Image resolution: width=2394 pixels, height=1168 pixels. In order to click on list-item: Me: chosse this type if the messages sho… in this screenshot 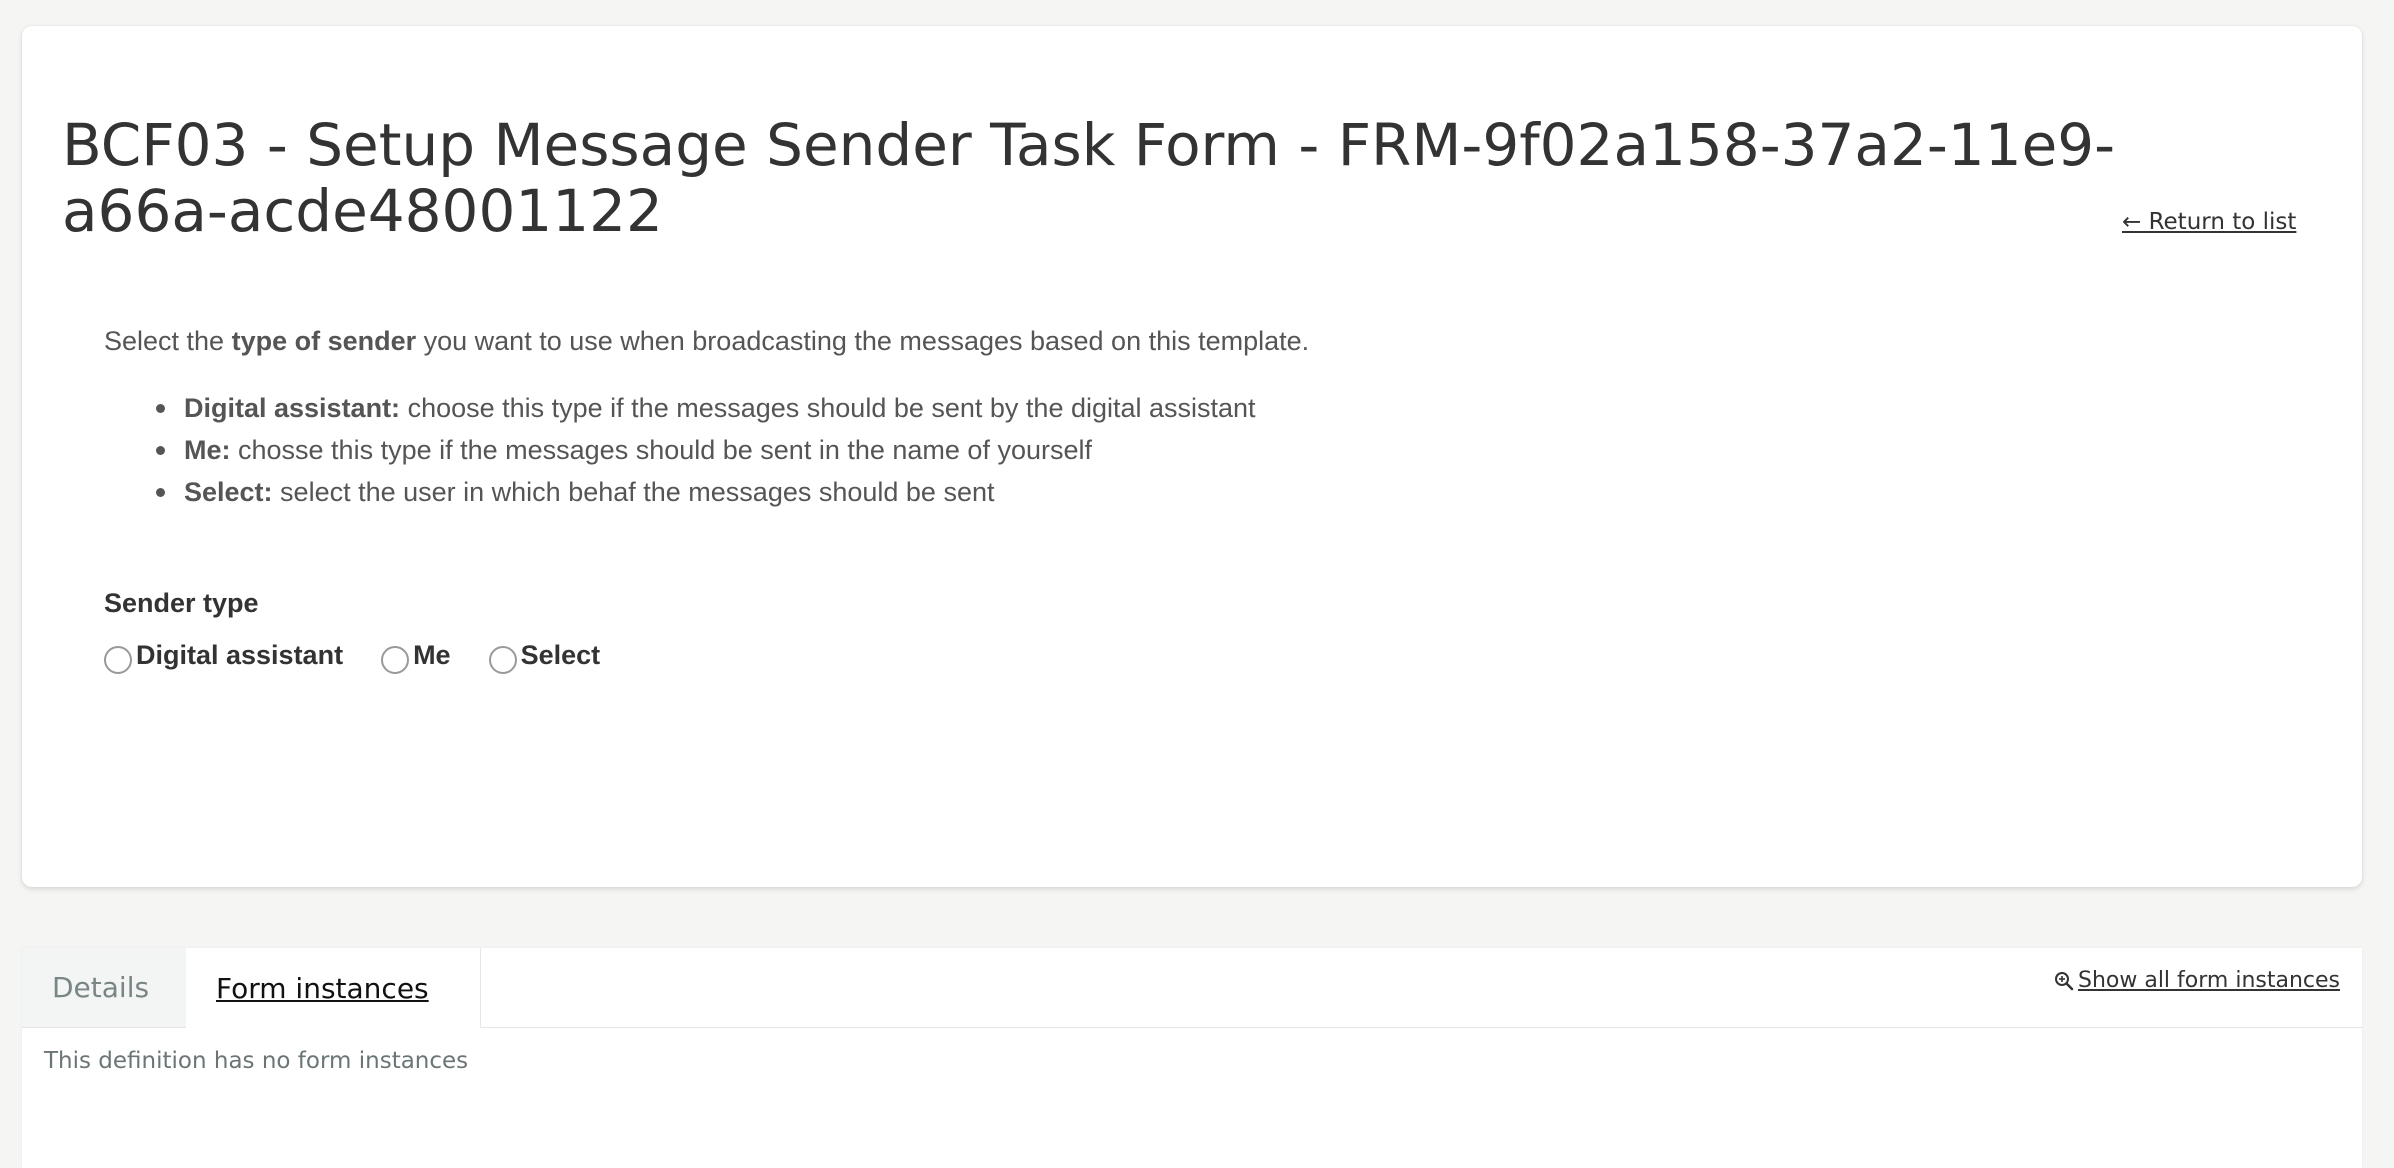, I will do `click(706, 450)`.